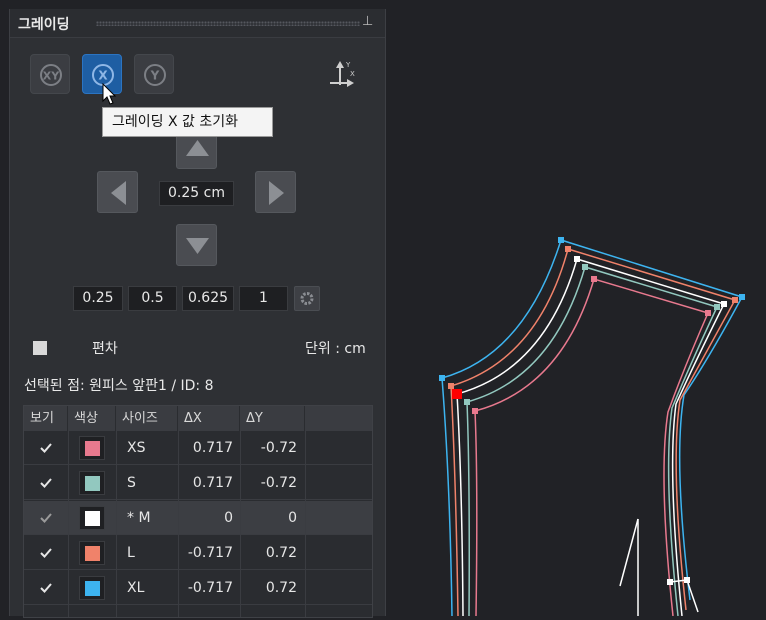 The image size is (766, 620). What do you see at coordinates (367, 21) in the screenshot?
I see `pin-icon: ⊥` at bounding box center [367, 21].